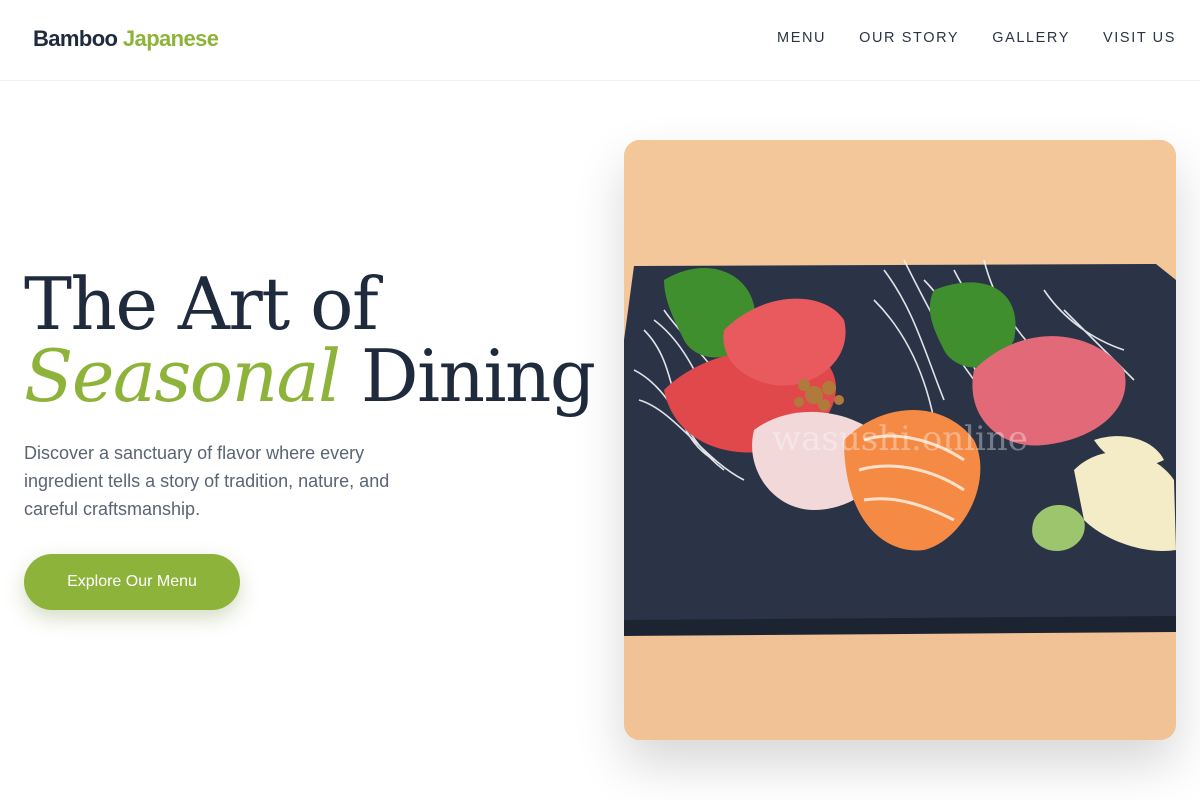 The width and height of the screenshot is (1200, 800). I want to click on brand-logo: Bamboo Japanese, so click(126, 39).